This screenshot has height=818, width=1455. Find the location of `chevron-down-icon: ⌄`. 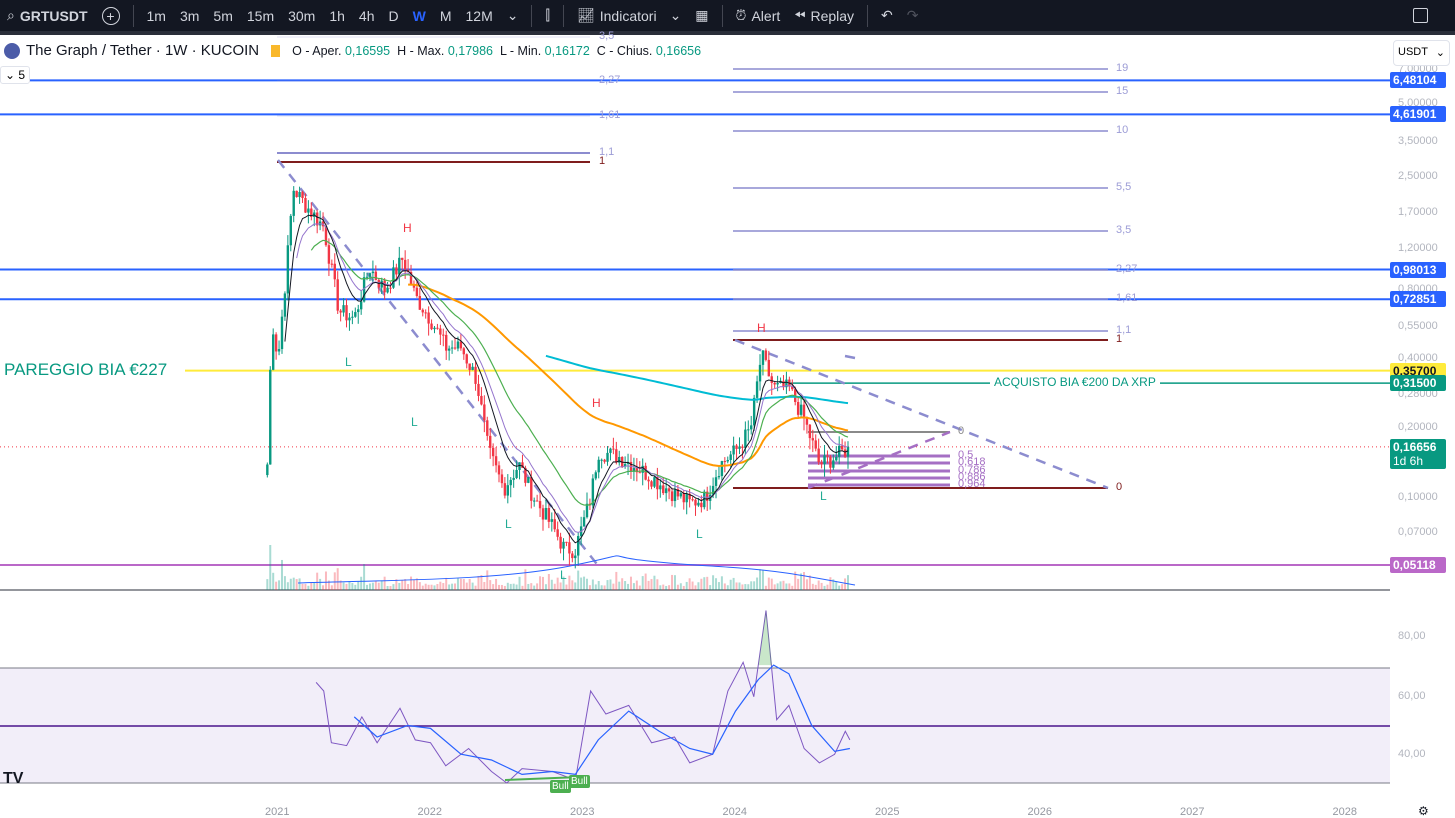

chevron-down-icon: ⌄ is located at coordinates (1440, 53).